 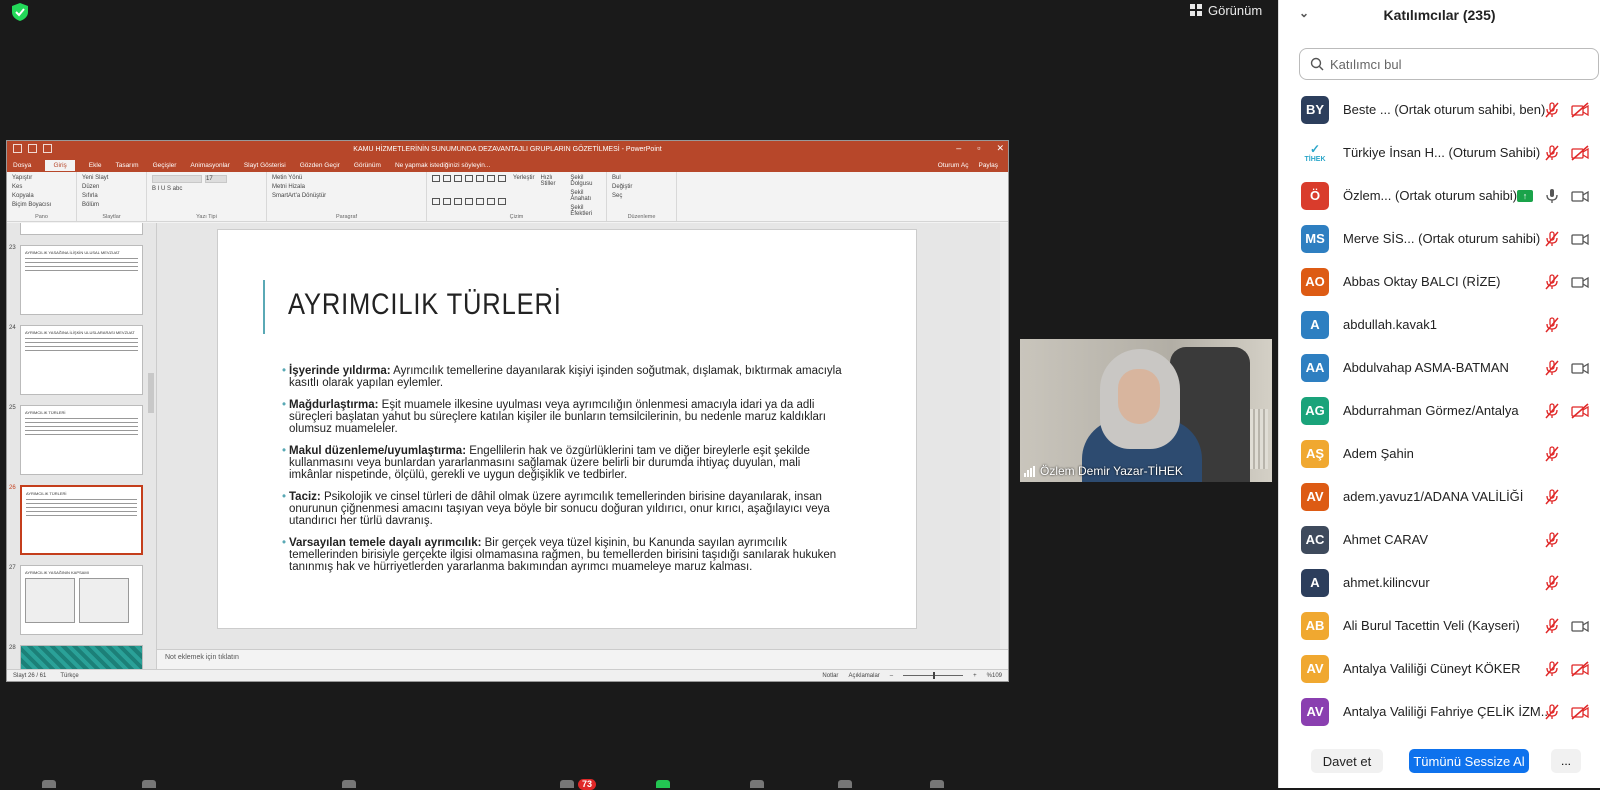 I want to click on layout-button: Düzen, so click(x=111, y=187).